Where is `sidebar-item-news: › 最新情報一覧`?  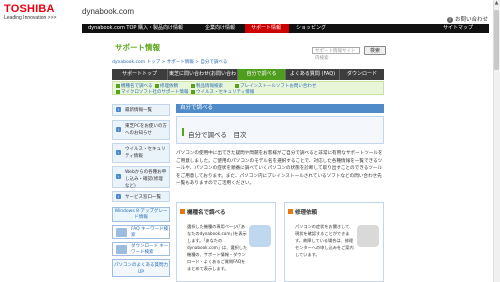
sidebar-item-news: › 最新情報一覧 is located at coordinates (141, 110).